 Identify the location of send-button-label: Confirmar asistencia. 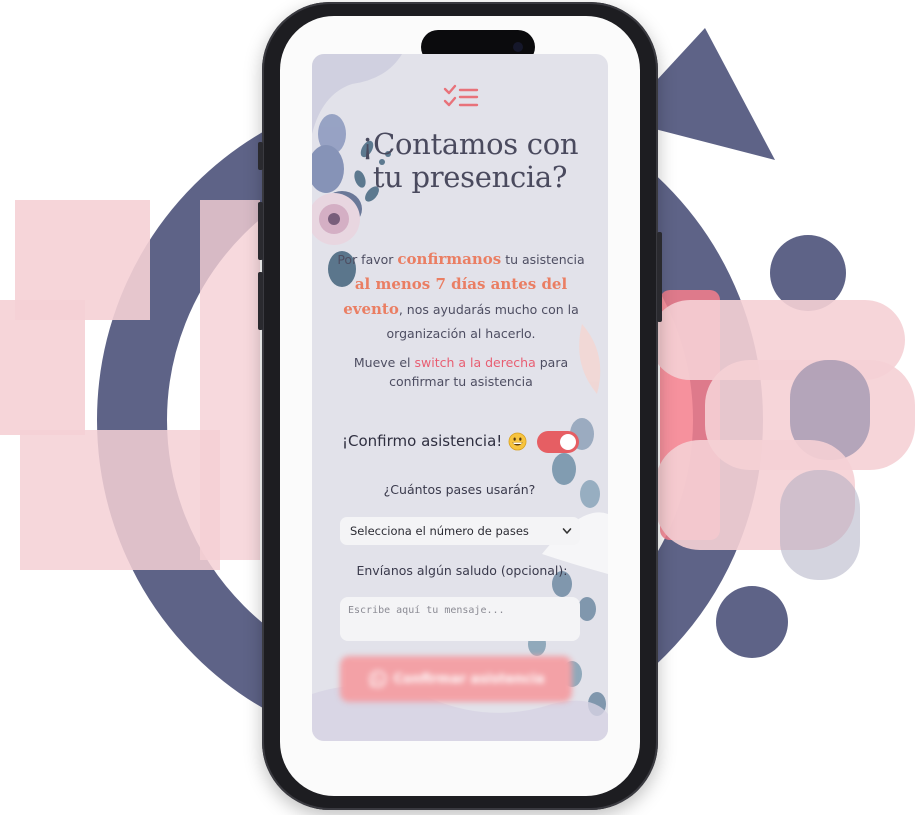
(469, 679).